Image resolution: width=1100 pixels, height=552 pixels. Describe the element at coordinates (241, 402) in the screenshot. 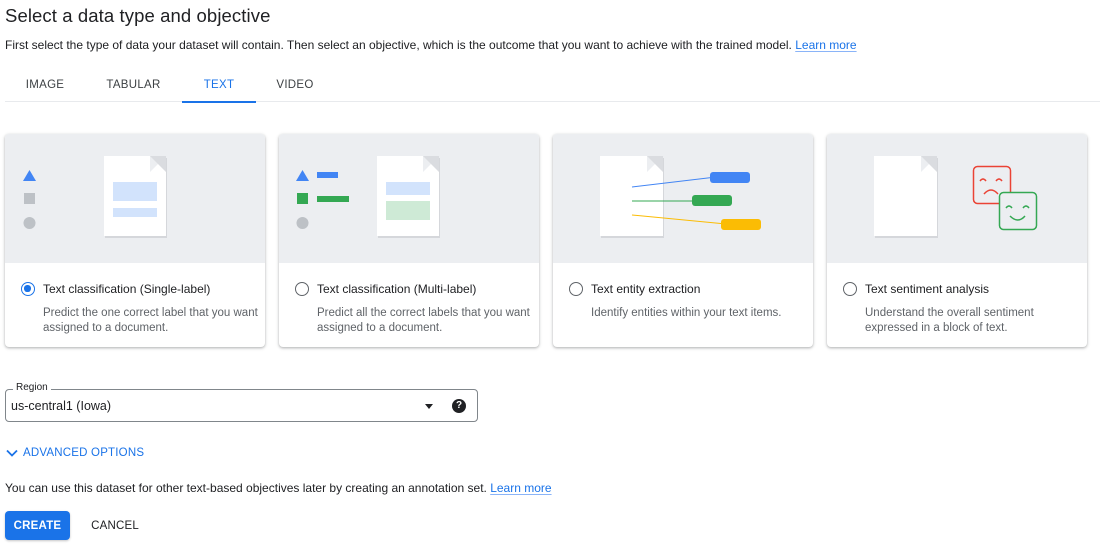

I see `region-select: Region us-central1 (Iowa) ?` at that location.